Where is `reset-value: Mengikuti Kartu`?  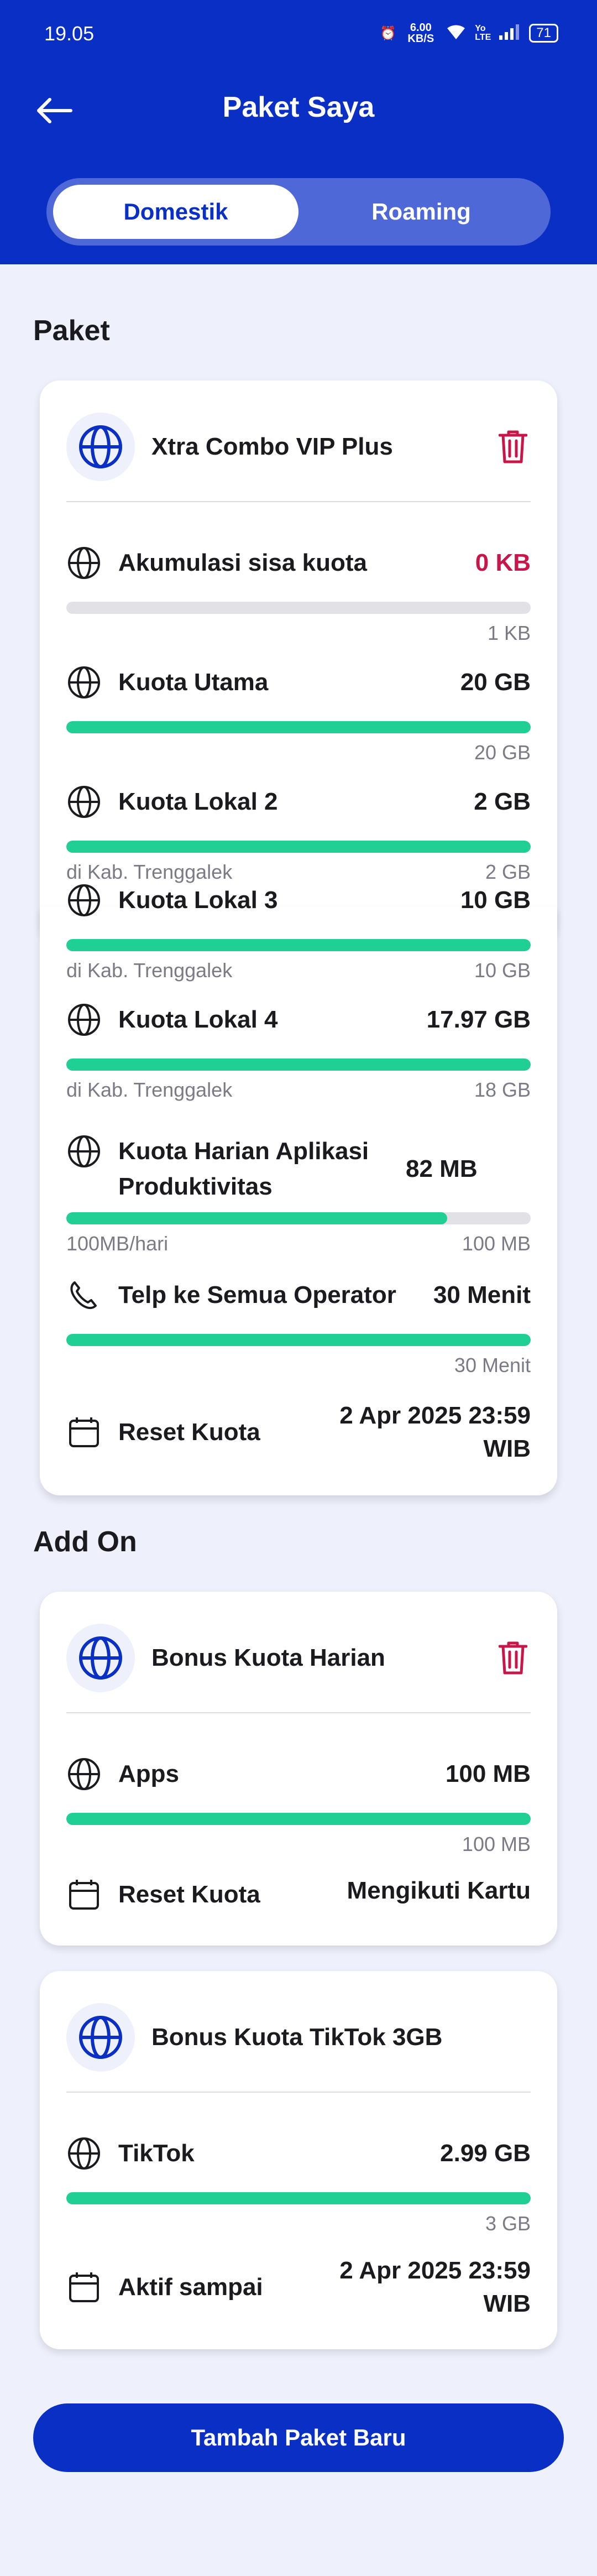 reset-value: Mengikuti Kartu is located at coordinates (439, 1890).